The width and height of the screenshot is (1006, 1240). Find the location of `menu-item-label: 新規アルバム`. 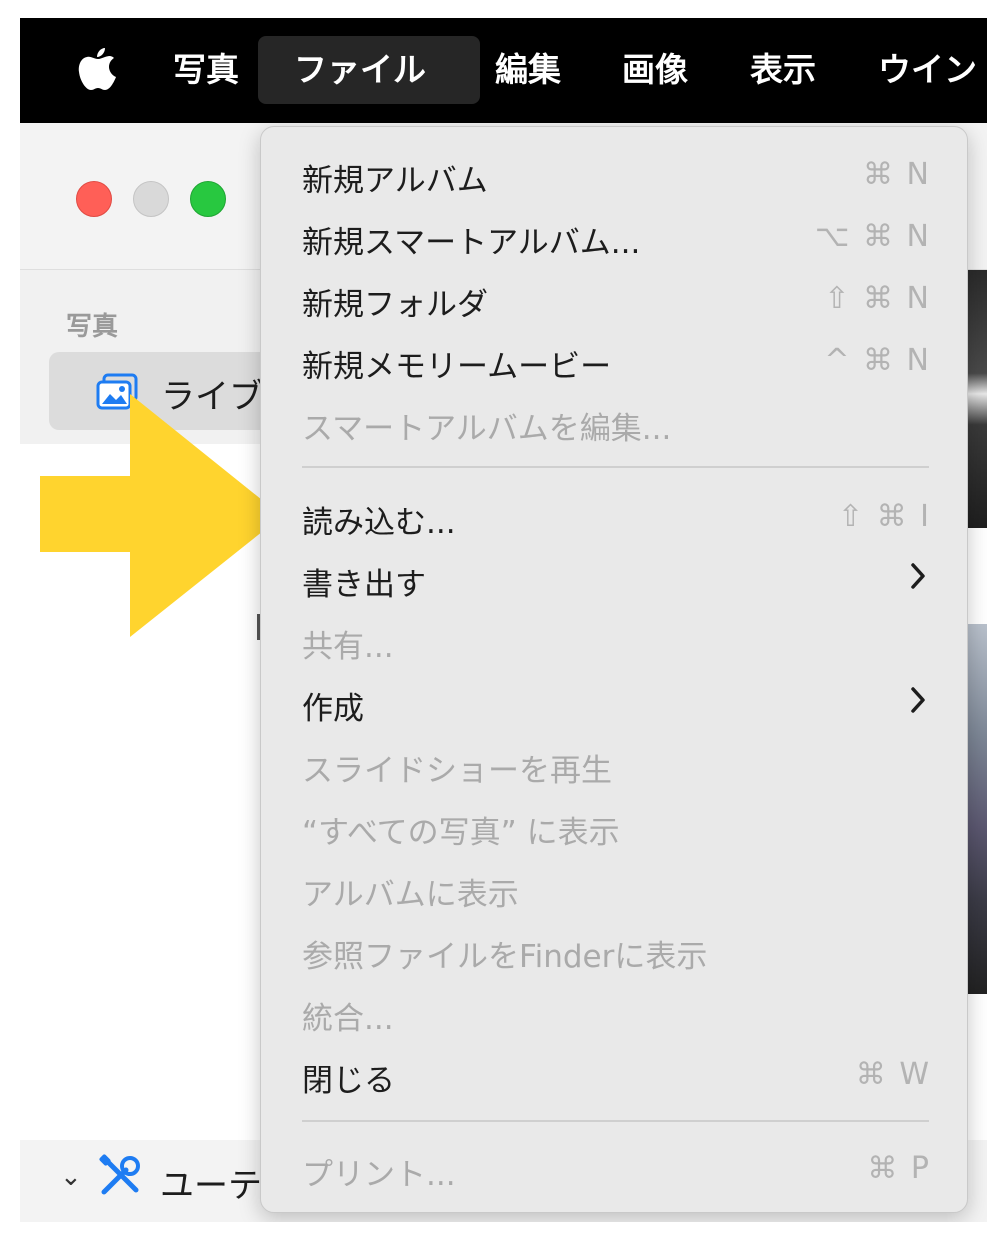

menu-item-label: 新規アルバム is located at coordinates (395, 181).